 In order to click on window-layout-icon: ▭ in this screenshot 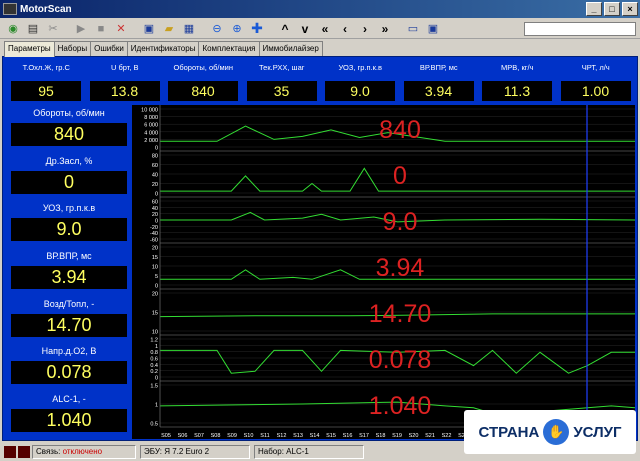, I will do `click(413, 29)`.